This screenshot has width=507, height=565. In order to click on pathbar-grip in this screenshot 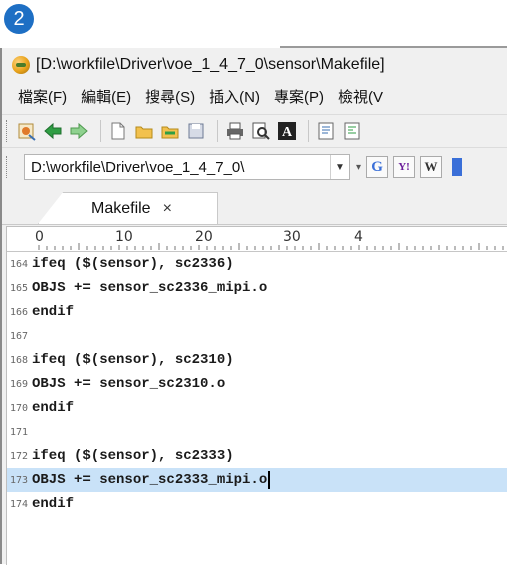, I will do `click(8, 167)`.